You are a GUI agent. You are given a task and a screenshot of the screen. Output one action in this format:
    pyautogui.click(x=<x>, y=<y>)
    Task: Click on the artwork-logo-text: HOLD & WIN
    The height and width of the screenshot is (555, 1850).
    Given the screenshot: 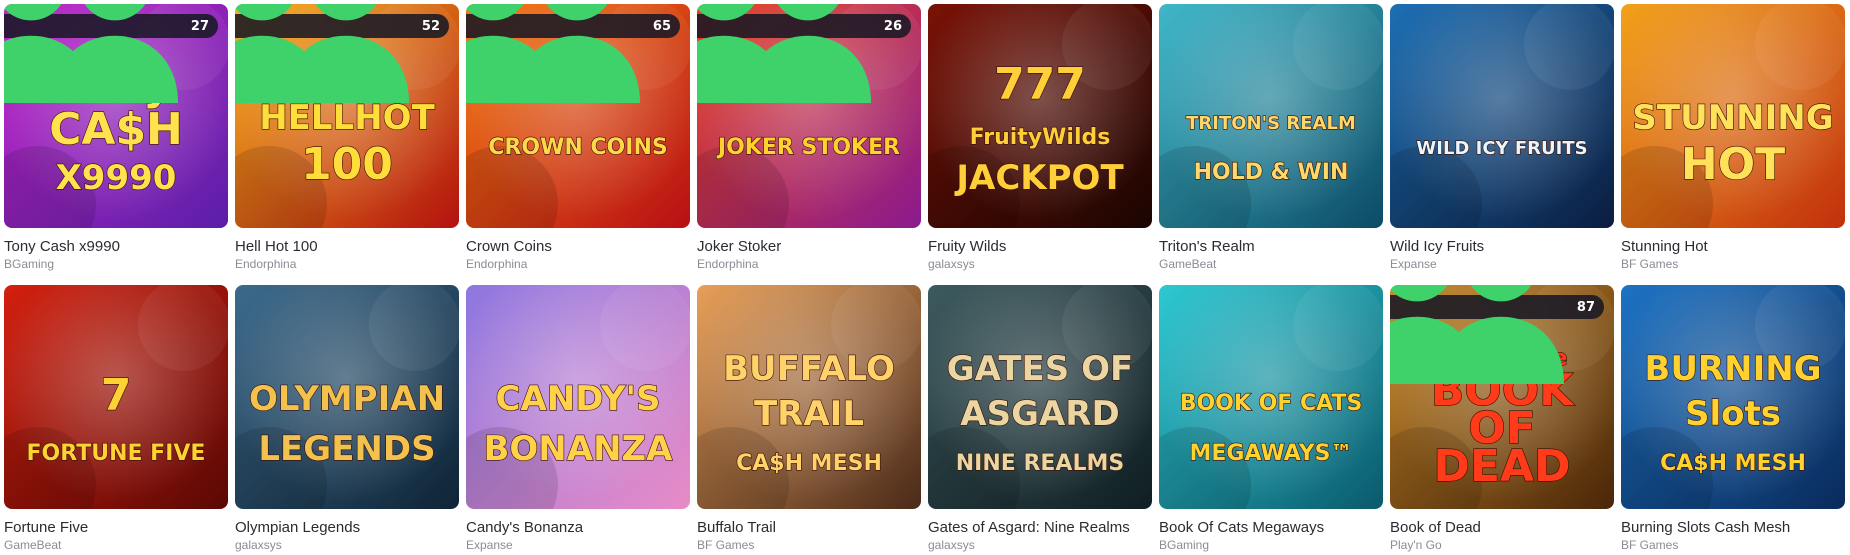 What is the action you would take?
    pyautogui.click(x=1271, y=172)
    